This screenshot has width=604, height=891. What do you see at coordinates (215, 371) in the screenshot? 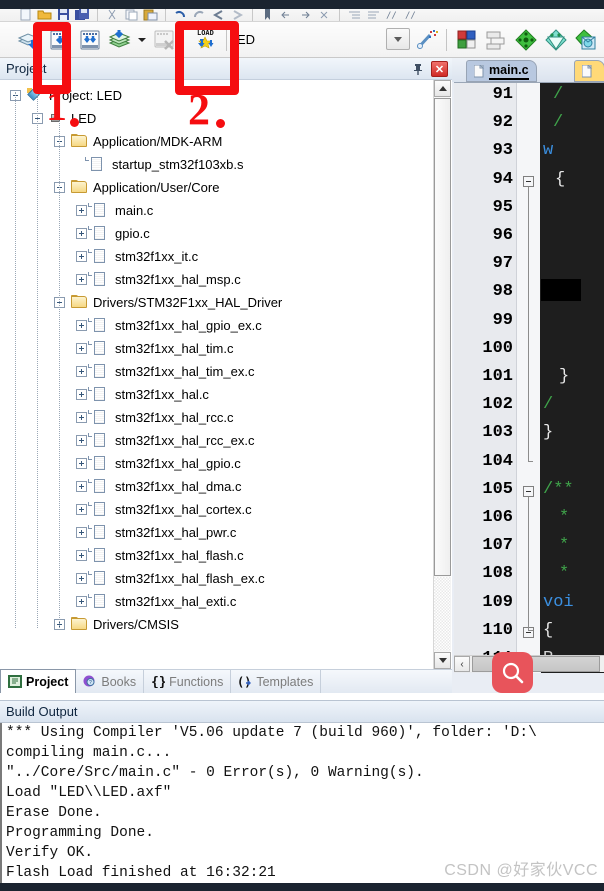
I see `tree-item: stm32f1xx_hal_tim_ex.c` at bounding box center [215, 371].